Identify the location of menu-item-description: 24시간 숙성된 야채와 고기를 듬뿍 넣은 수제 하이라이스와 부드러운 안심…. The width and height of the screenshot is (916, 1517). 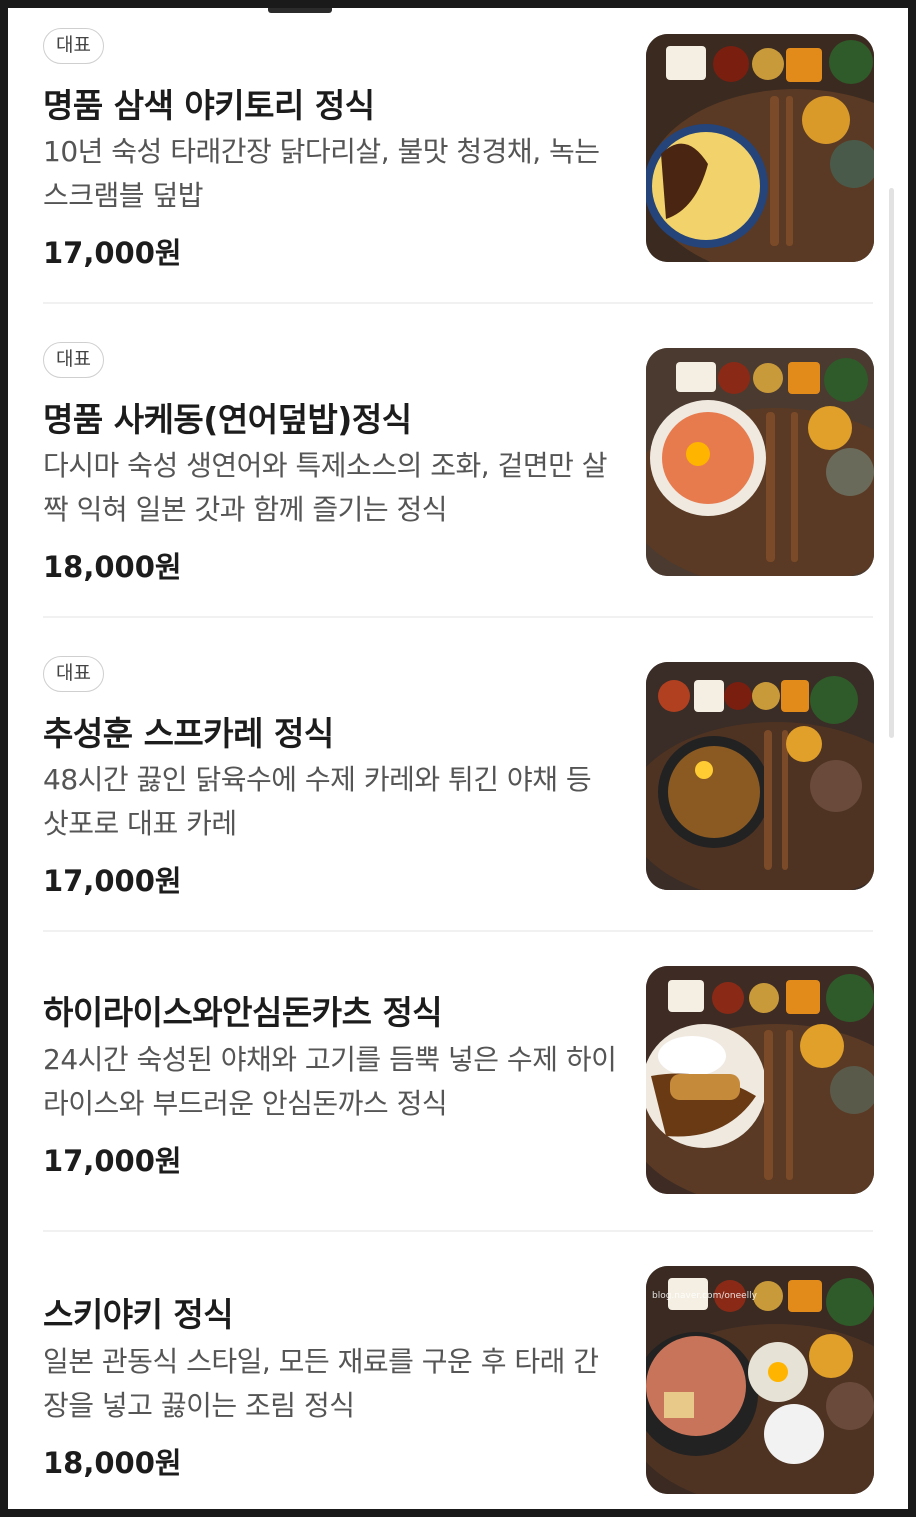
(330, 1081).